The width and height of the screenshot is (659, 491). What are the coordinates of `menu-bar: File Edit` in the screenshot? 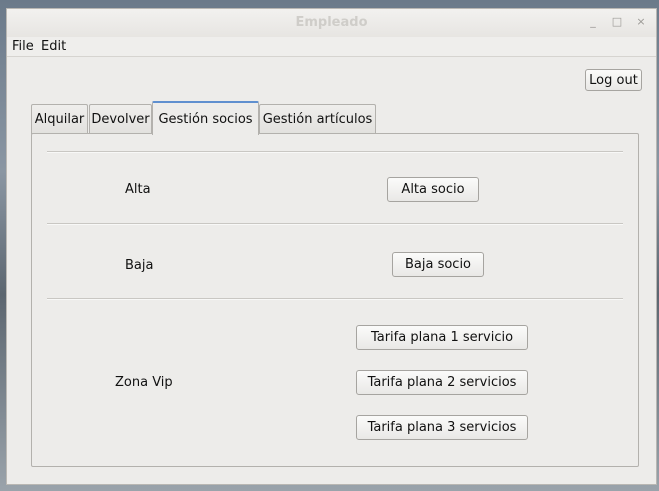 It's located at (331, 47).